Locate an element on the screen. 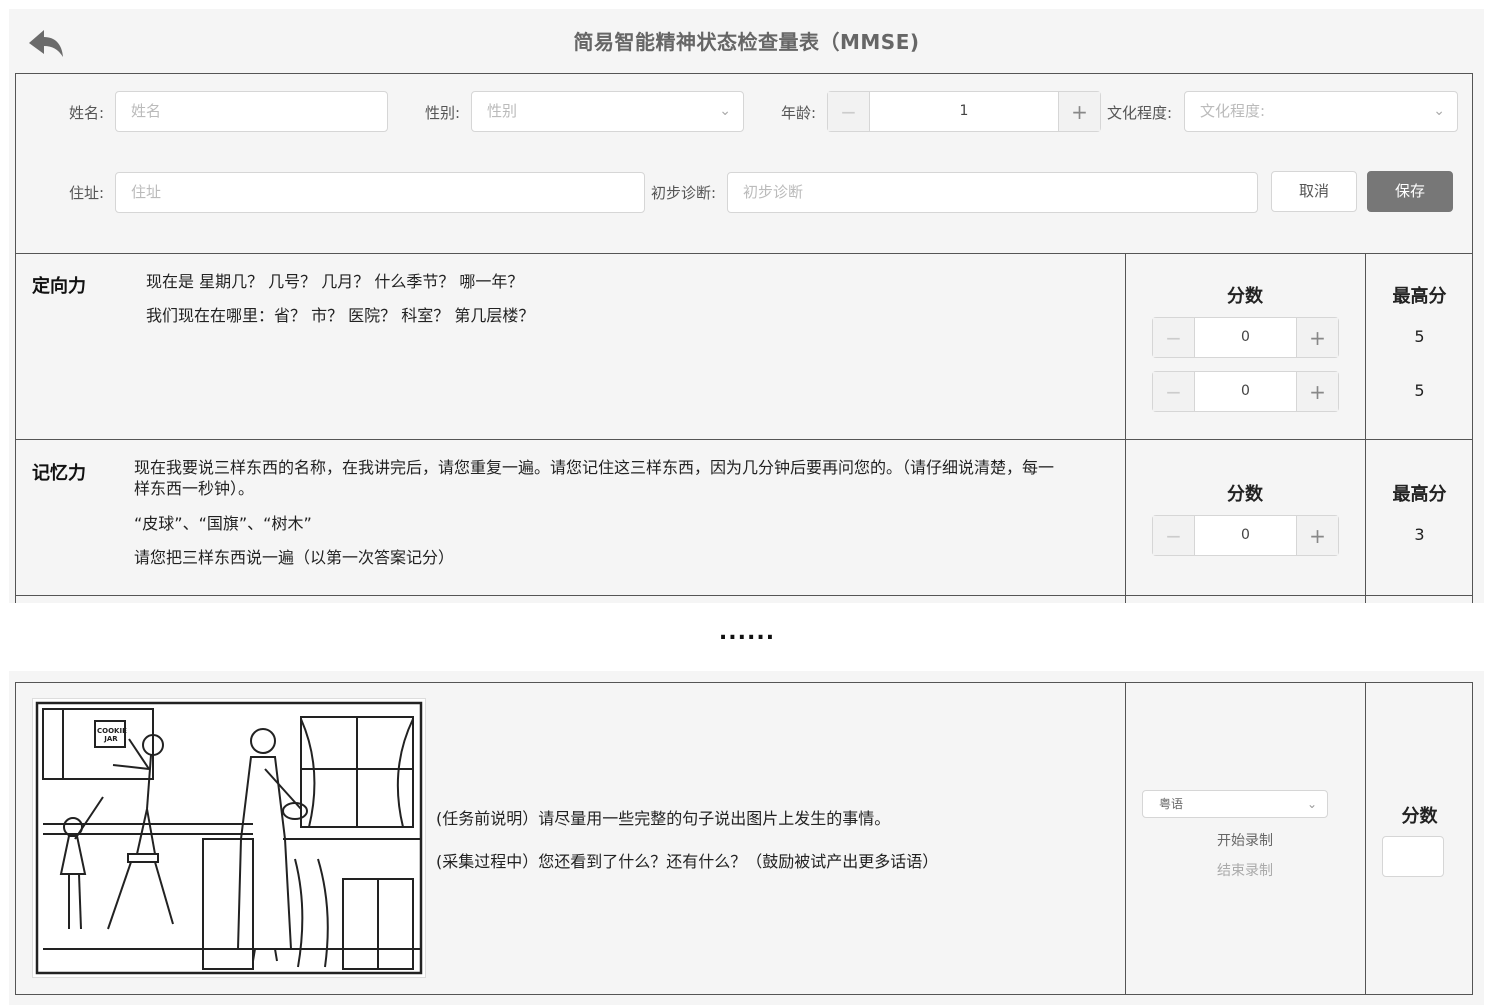 The height and width of the screenshot is (1005, 1494). orientation-max-2: 5 is located at coordinates (1419, 390).